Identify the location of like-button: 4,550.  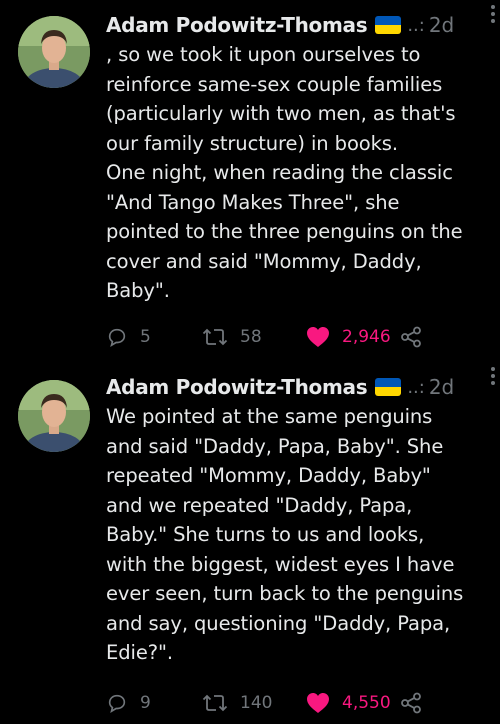
(348, 703).